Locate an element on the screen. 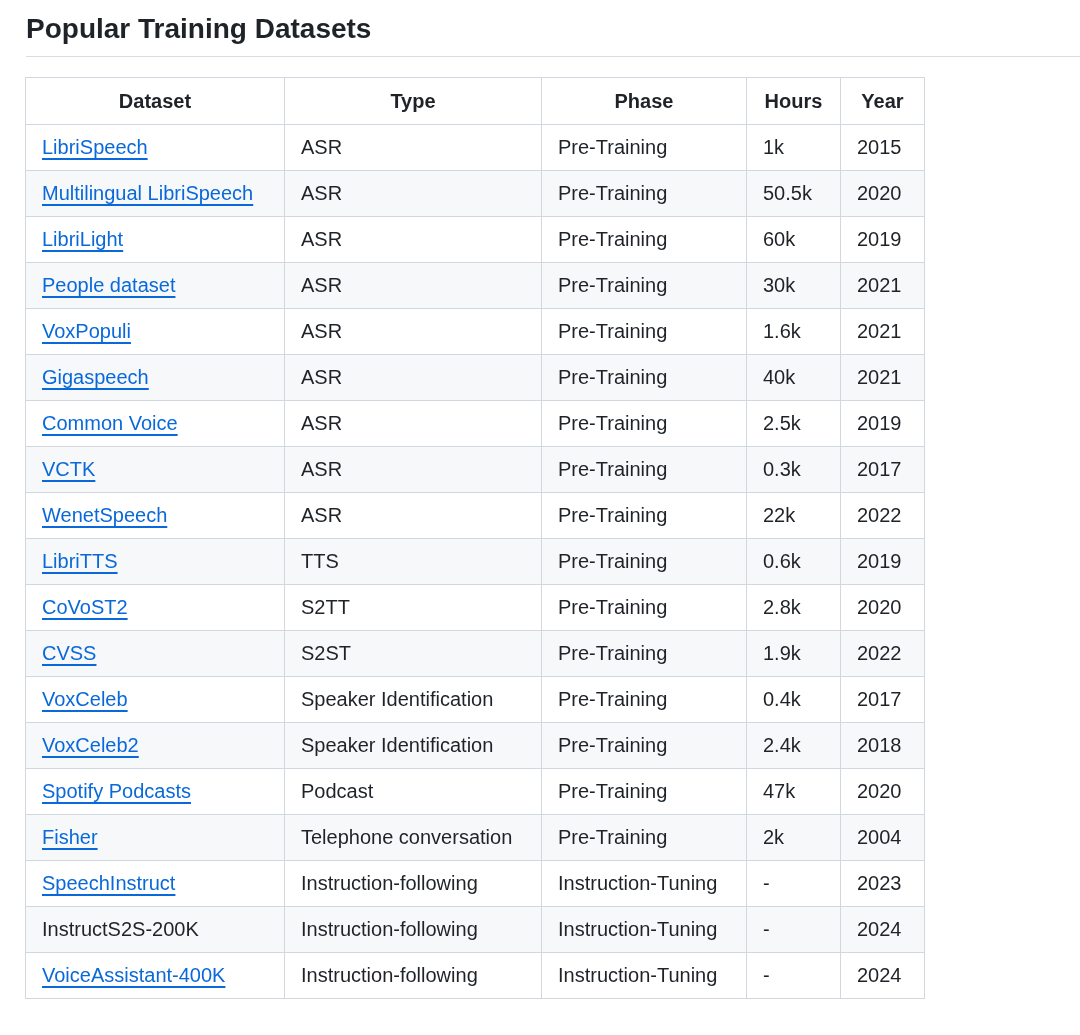 Image resolution: width=1080 pixels, height=1035 pixels. table-cell: 2.8k is located at coordinates (793, 607).